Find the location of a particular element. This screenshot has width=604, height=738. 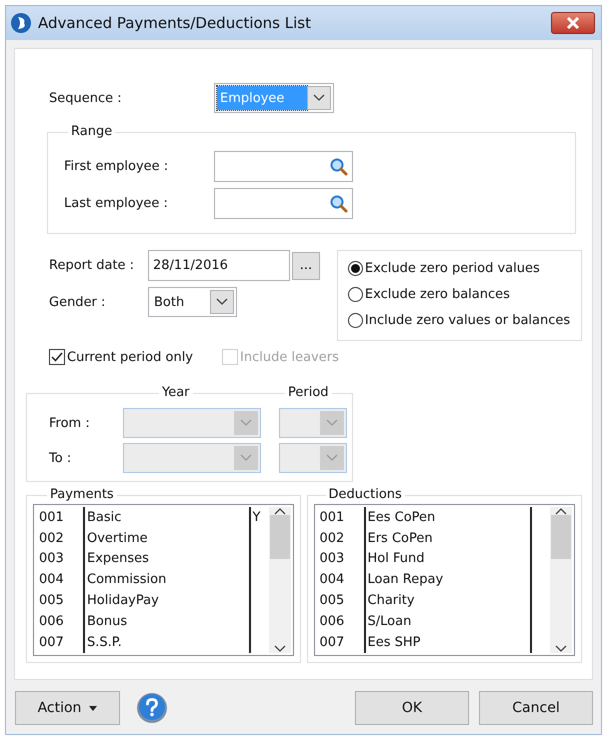

close-icon is located at coordinates (573, 23).